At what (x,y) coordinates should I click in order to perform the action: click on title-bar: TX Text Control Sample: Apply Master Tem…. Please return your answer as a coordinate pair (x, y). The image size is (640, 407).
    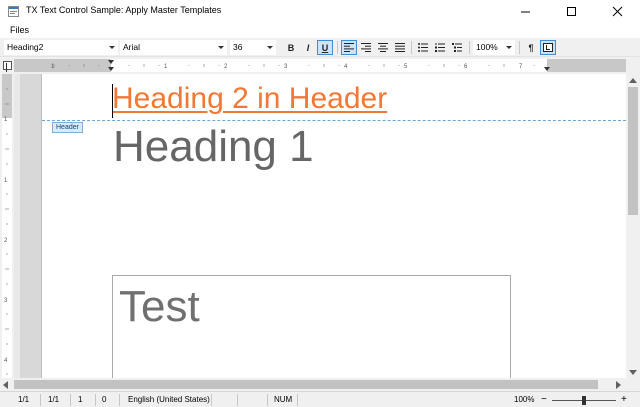
    Looking at the image, I should click on (320, 11).